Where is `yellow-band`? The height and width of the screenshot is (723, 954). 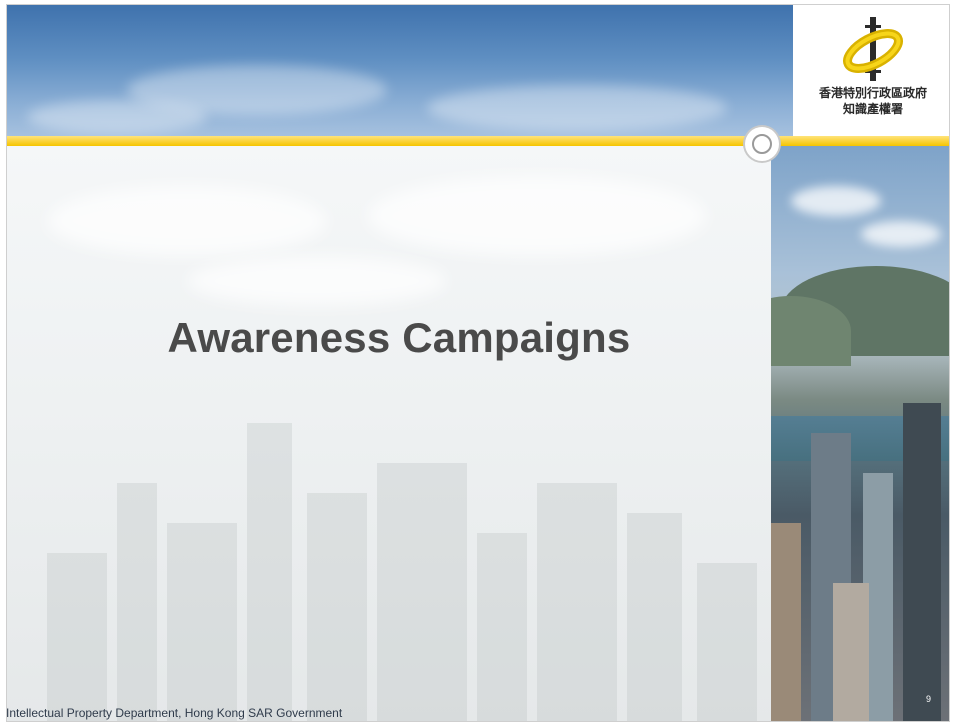 yellow-band is located at coordinates (478, 141).